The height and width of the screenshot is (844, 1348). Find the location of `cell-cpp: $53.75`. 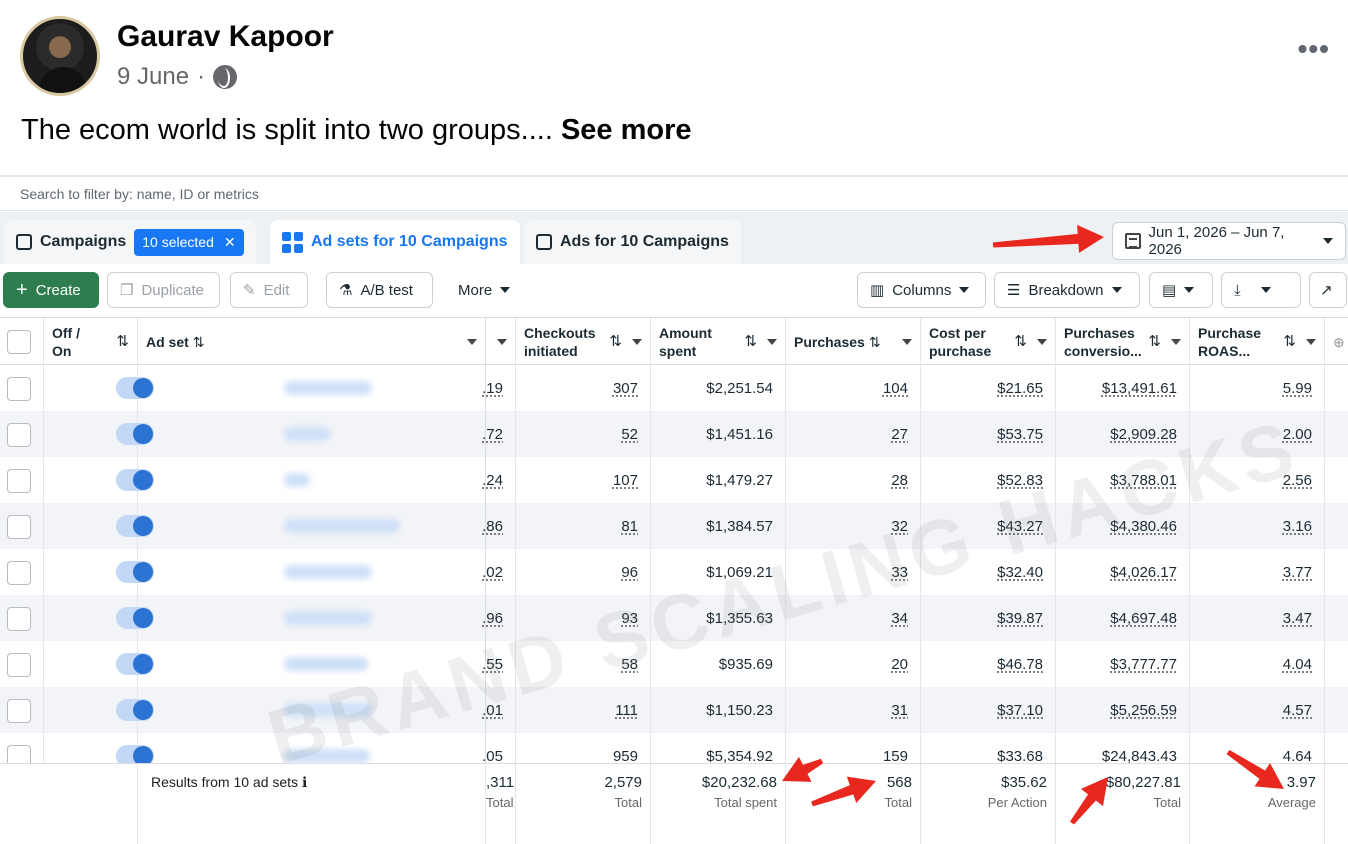

cell-cpp: $53.75 is located at coordinates (988, 434).